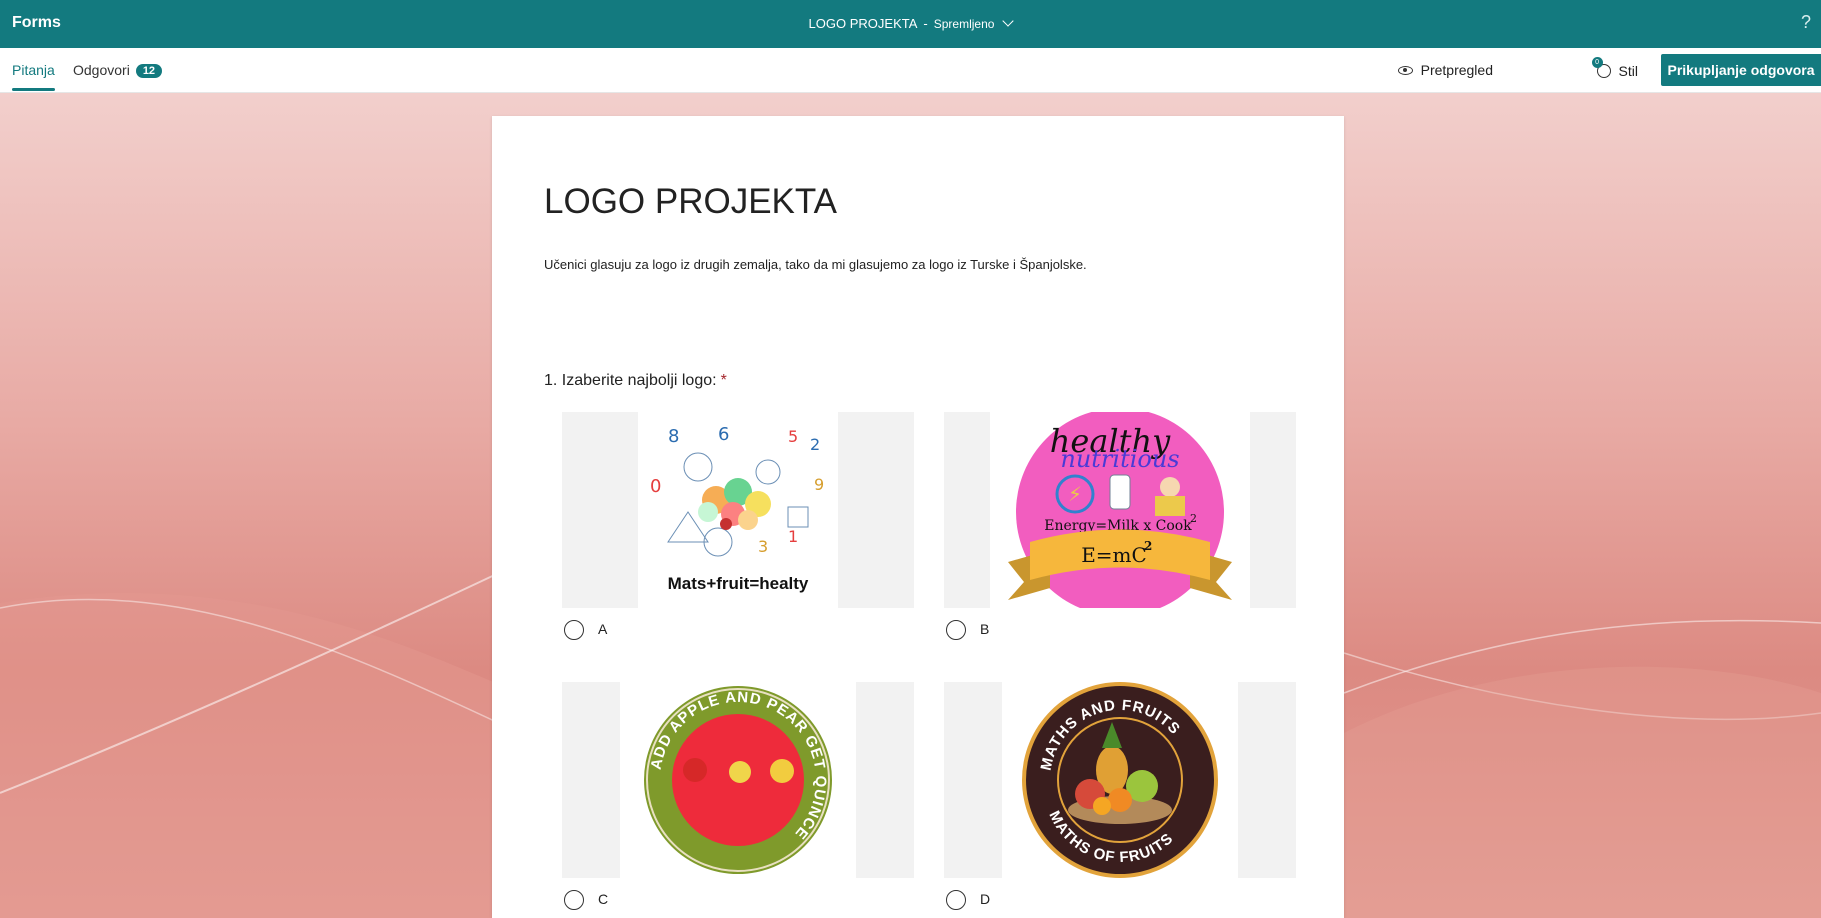  I want to click on document-title-area: LOGO PROJEKTA - Spremljeno, so click(910, 23).